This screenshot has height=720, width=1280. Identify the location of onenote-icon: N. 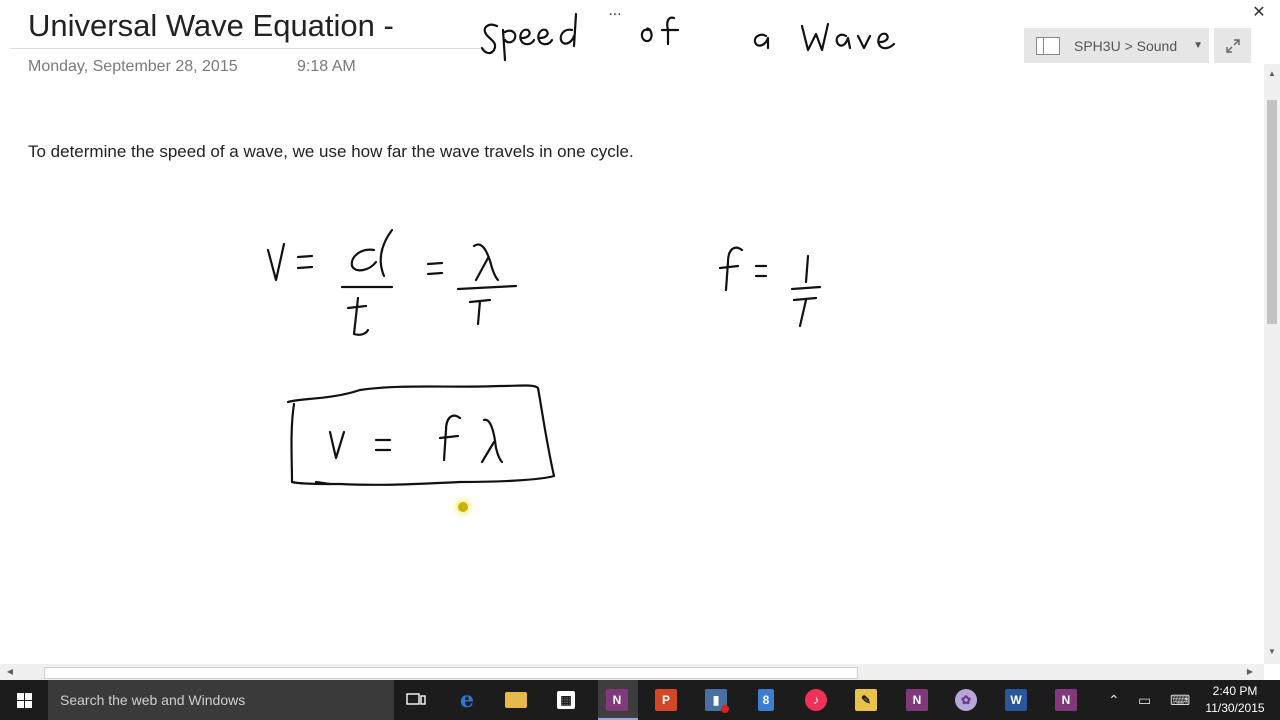
(617, 700).